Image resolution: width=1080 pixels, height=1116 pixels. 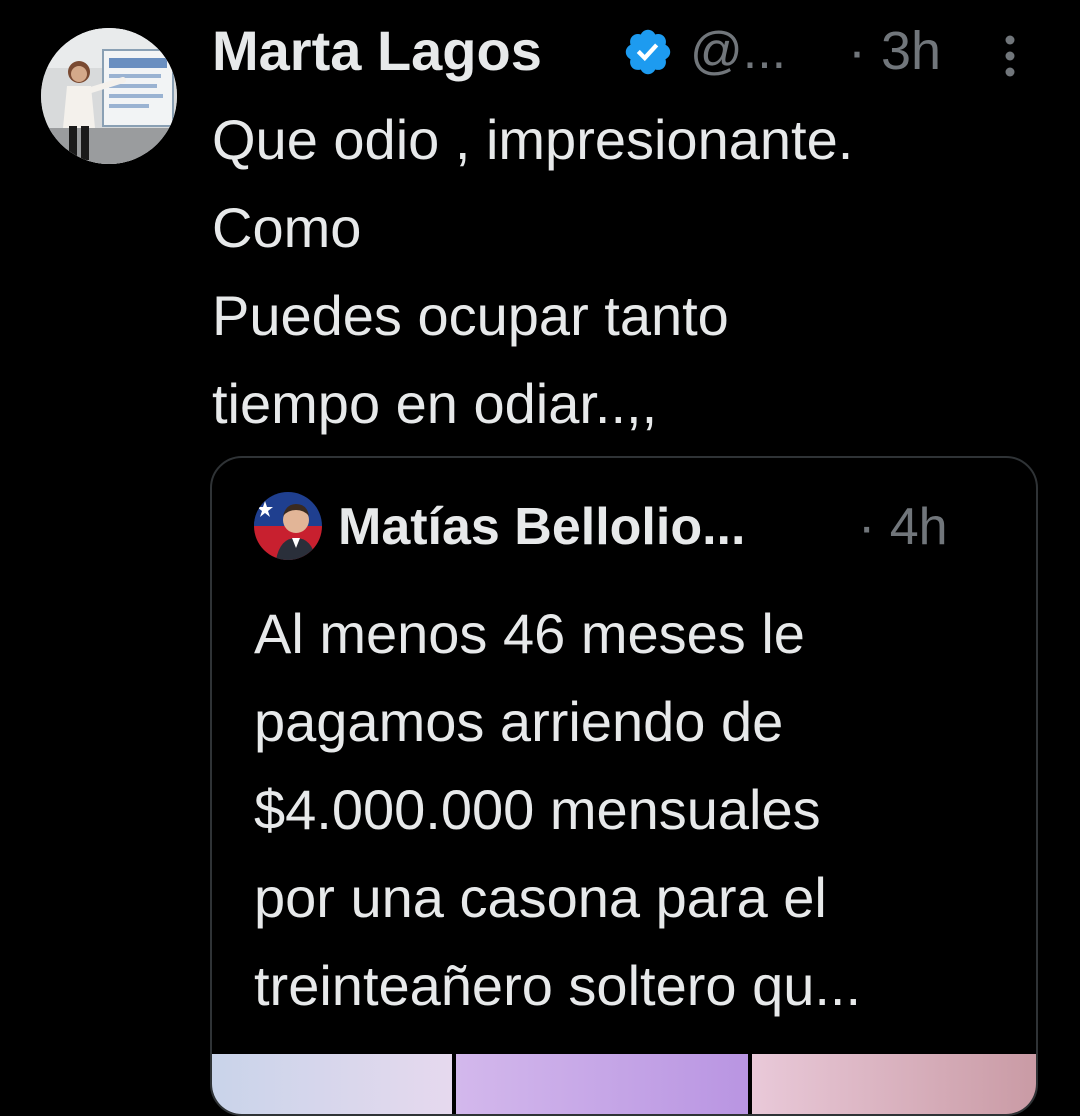 What do you see at coordinates (435, 403) in the screenshot?
I see `tweet-text-line: tiempo en odiar..,,` at bounding box center [435, 403].